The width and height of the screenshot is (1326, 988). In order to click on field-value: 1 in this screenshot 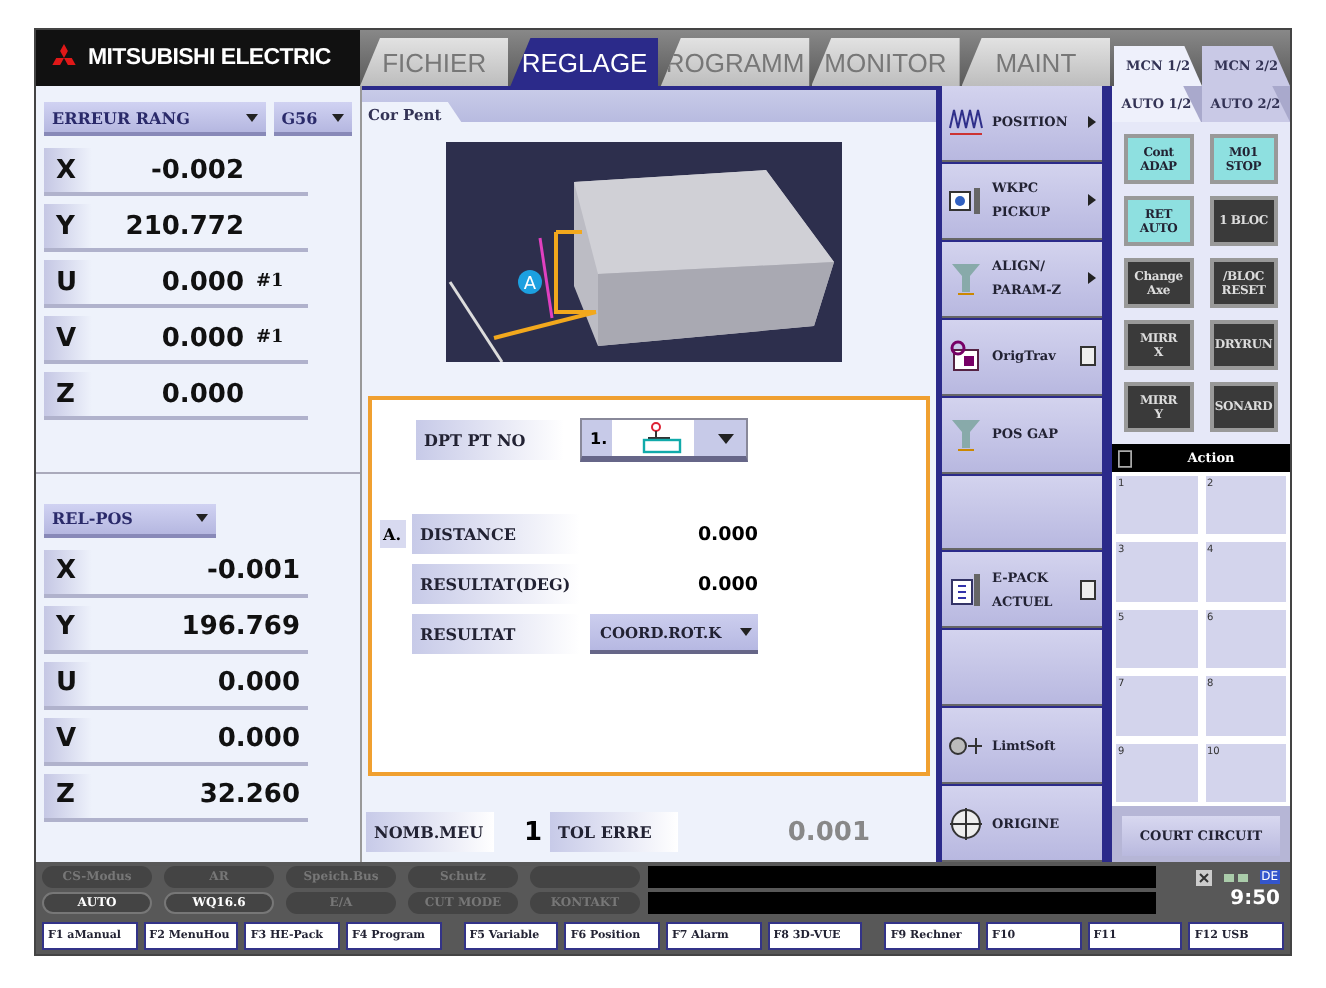, I will do `click(532, 832)`.